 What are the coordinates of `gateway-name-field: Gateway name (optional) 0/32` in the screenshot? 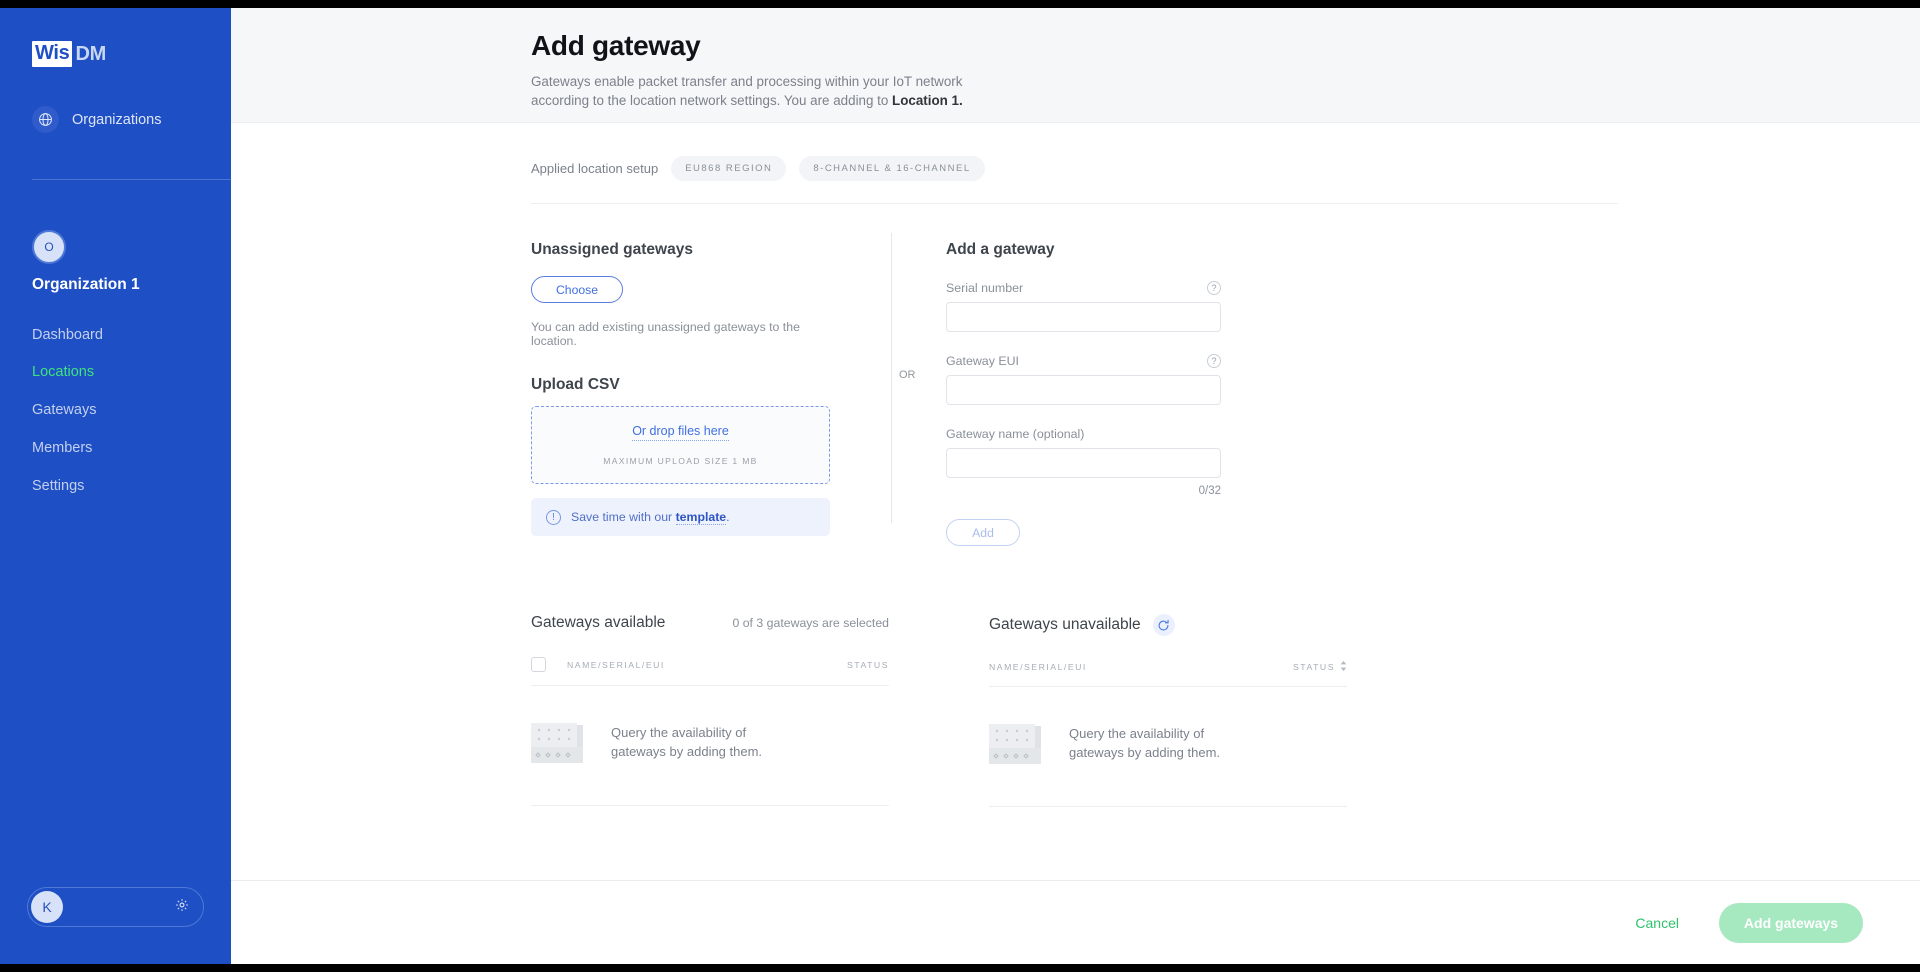 It's located at (1091, 462).